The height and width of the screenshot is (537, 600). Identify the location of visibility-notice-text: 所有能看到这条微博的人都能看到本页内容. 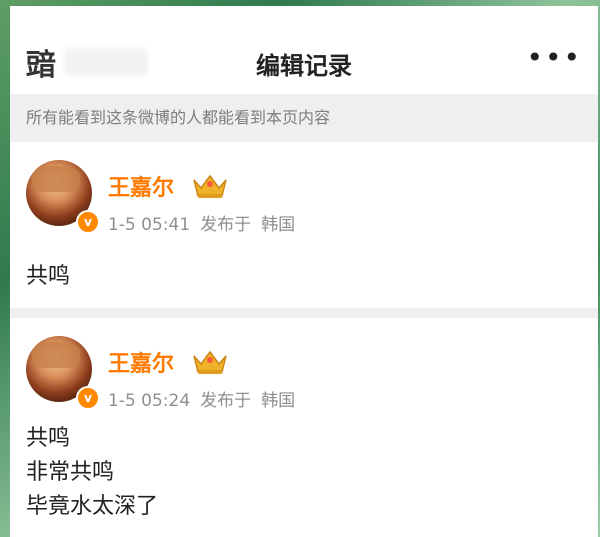
(178, 117).